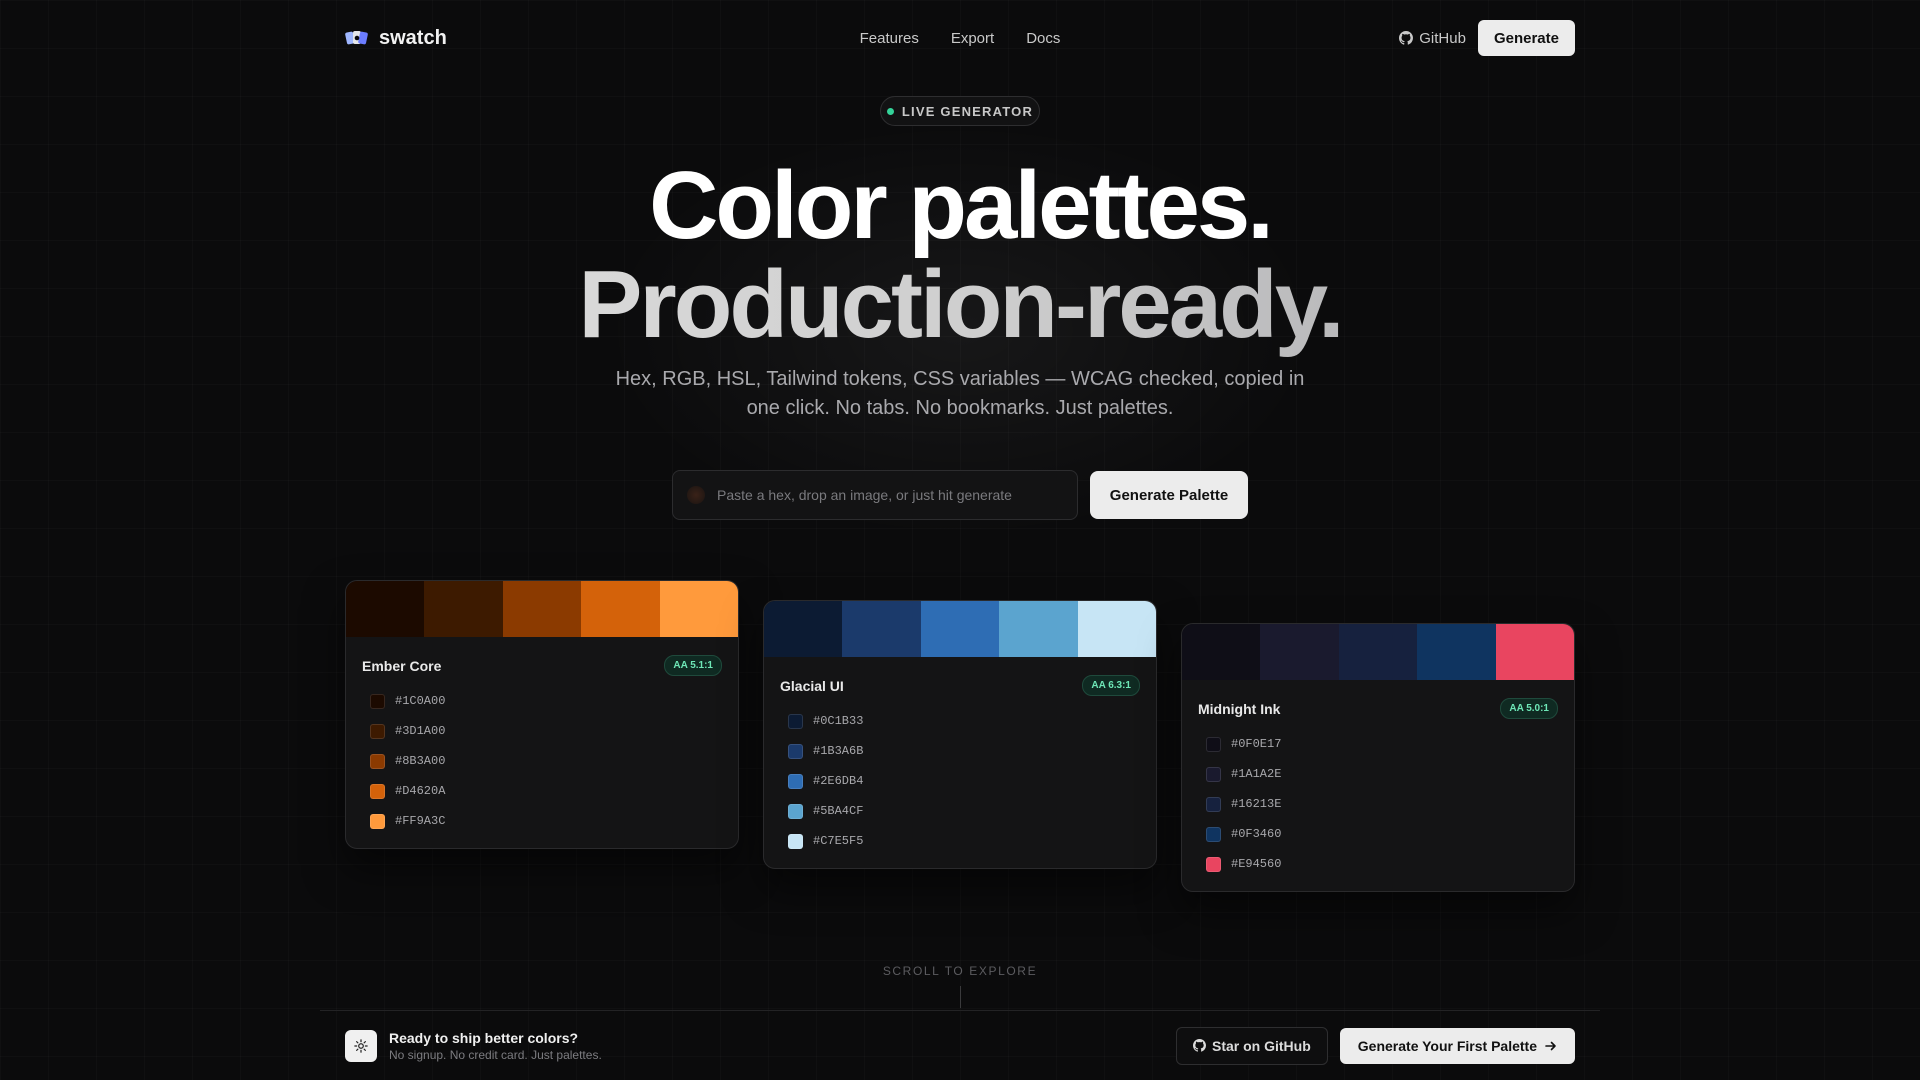  Describe the element at coordinates (356, 38) in the screenshot. I see `swatch-logo-icon` at that location.